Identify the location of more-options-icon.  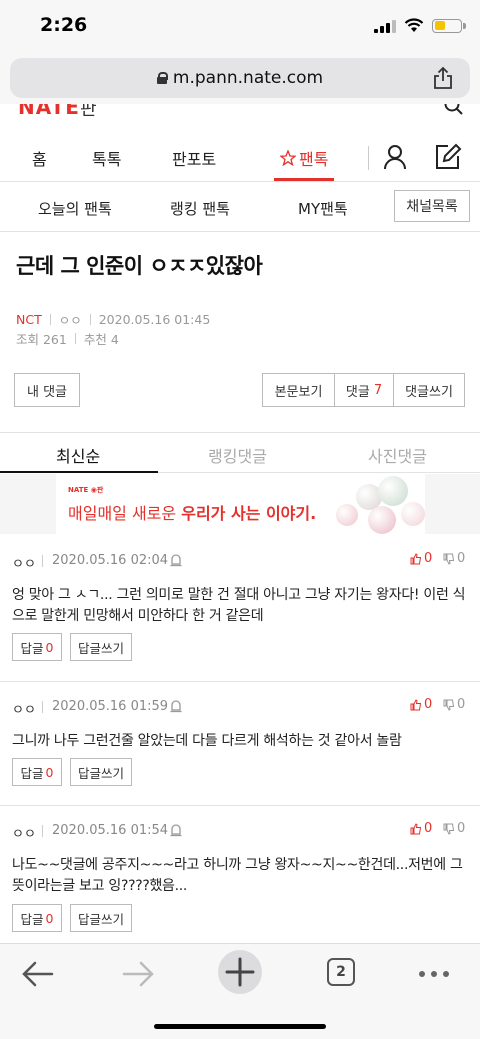
(434, 974).